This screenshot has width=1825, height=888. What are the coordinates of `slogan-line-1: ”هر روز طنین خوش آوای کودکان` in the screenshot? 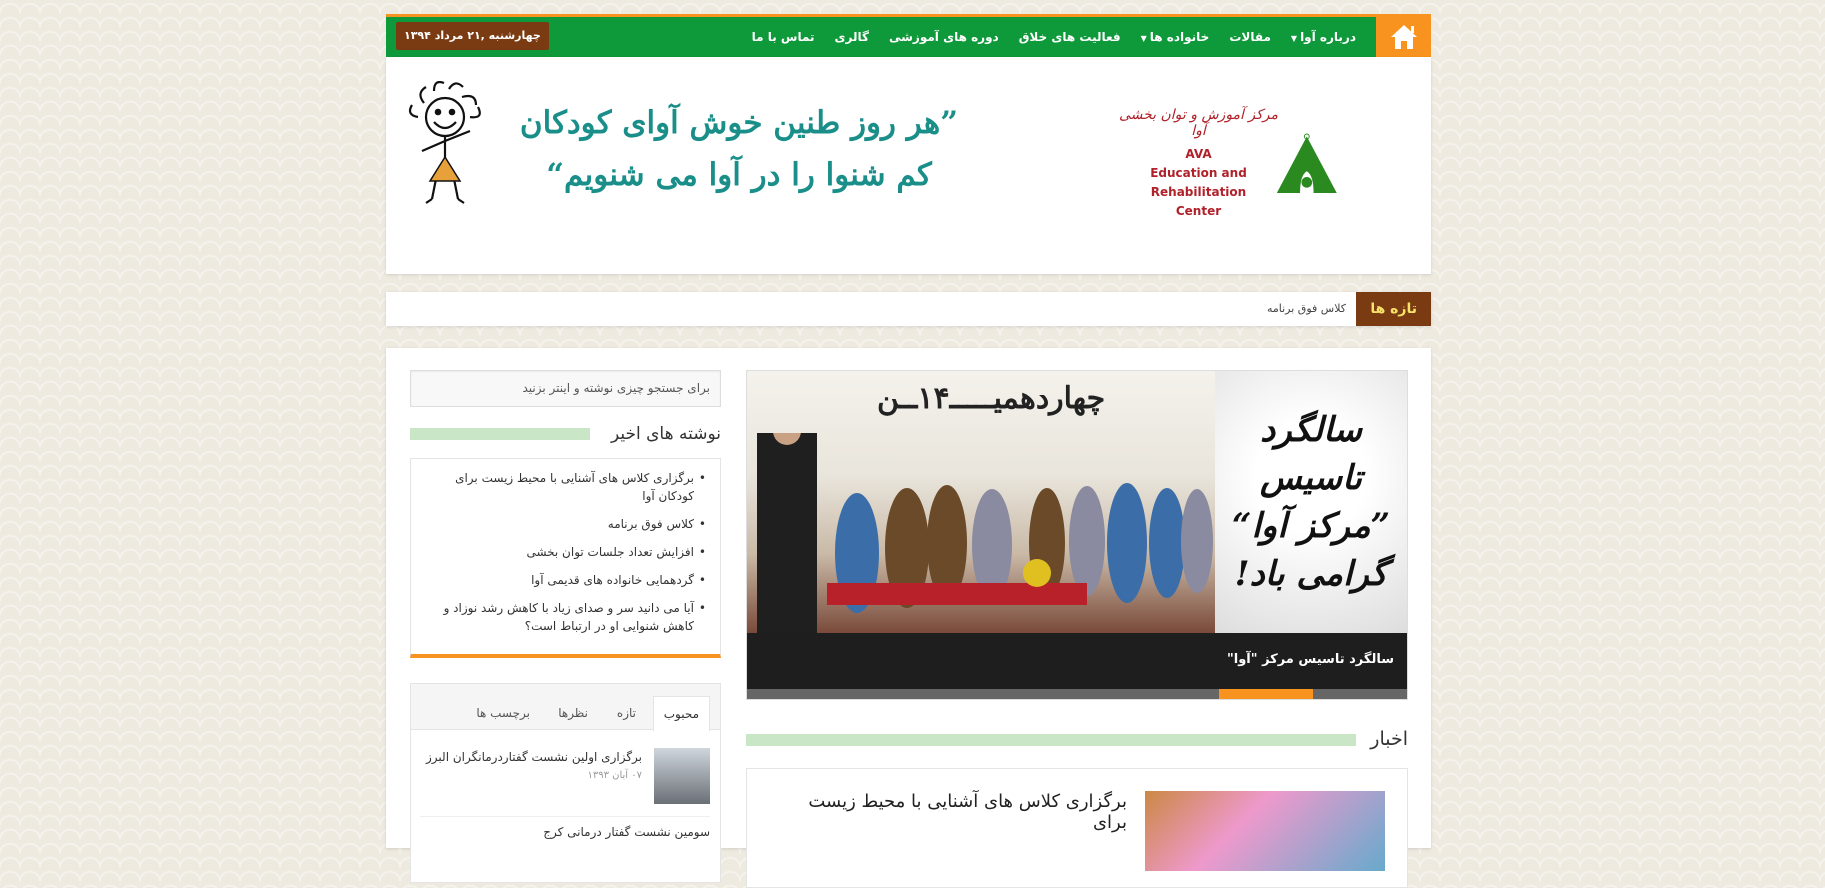 It's located at (739, 123).